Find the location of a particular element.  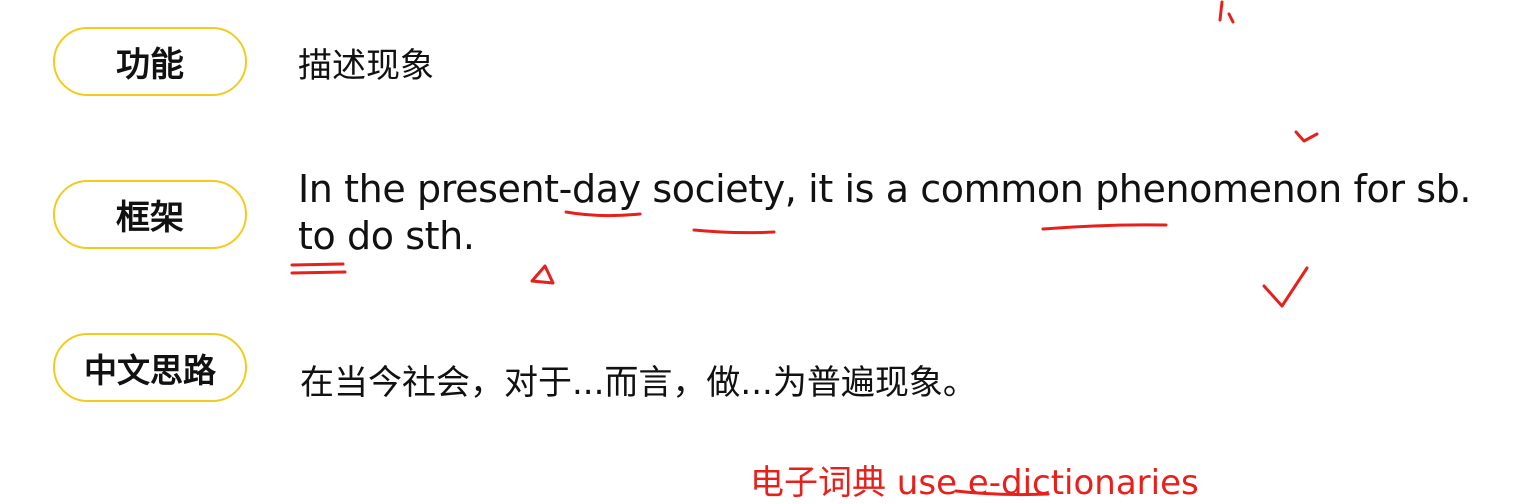

pill-chinese-idea: 中文思路 is located at coordinates (150, 367).